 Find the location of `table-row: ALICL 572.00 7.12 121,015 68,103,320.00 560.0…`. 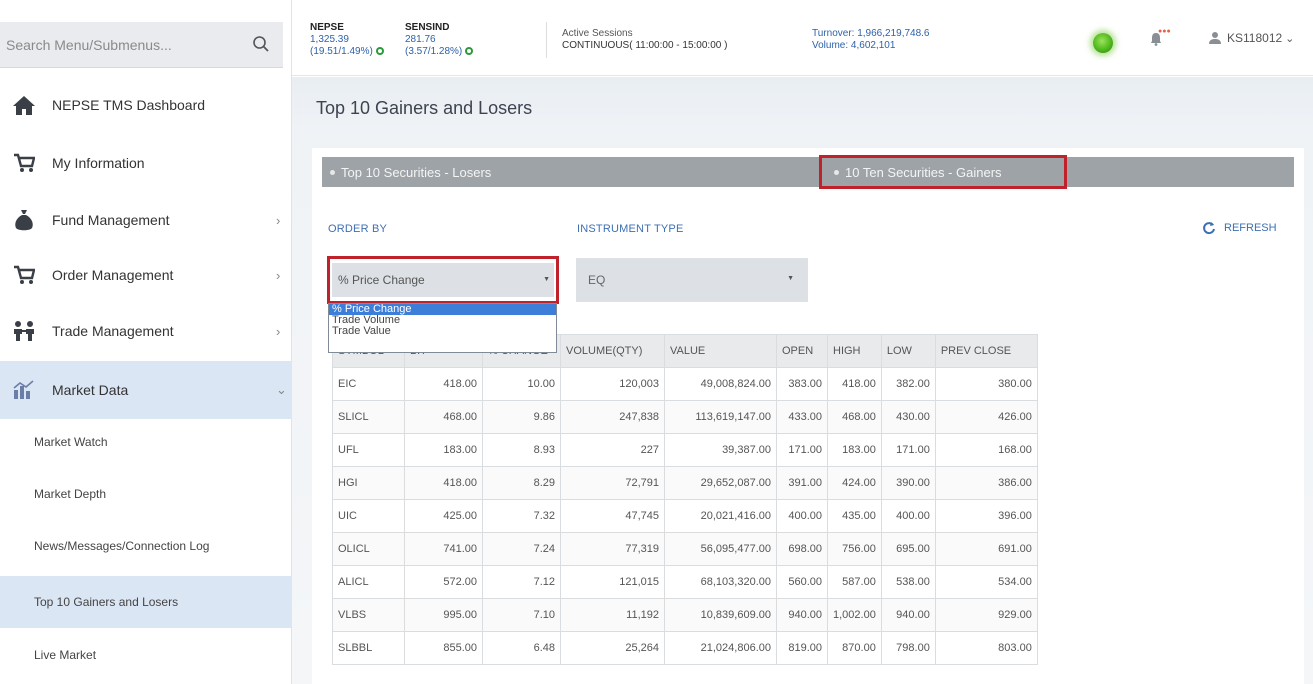

table-row: ALICL 572.00 7.12 121,015 68,103,320.00 560.0… is located at coordinates (685, 582).